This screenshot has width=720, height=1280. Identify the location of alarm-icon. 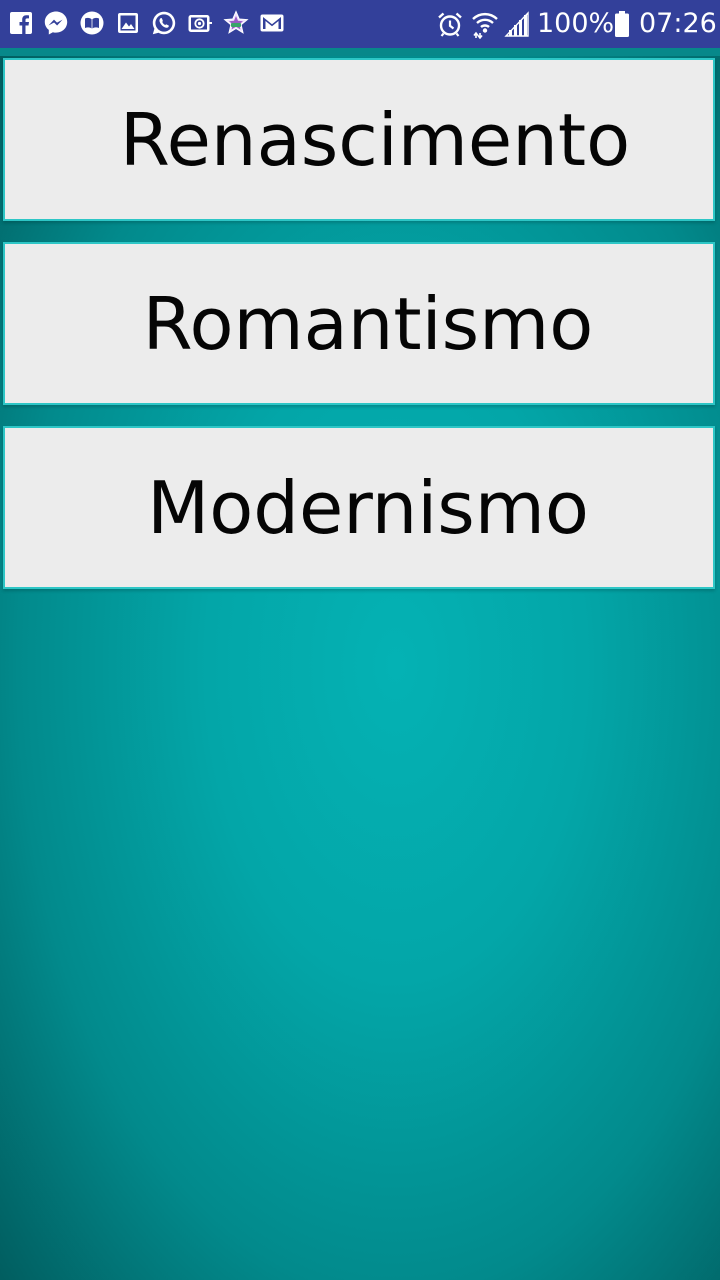
(450, 24).